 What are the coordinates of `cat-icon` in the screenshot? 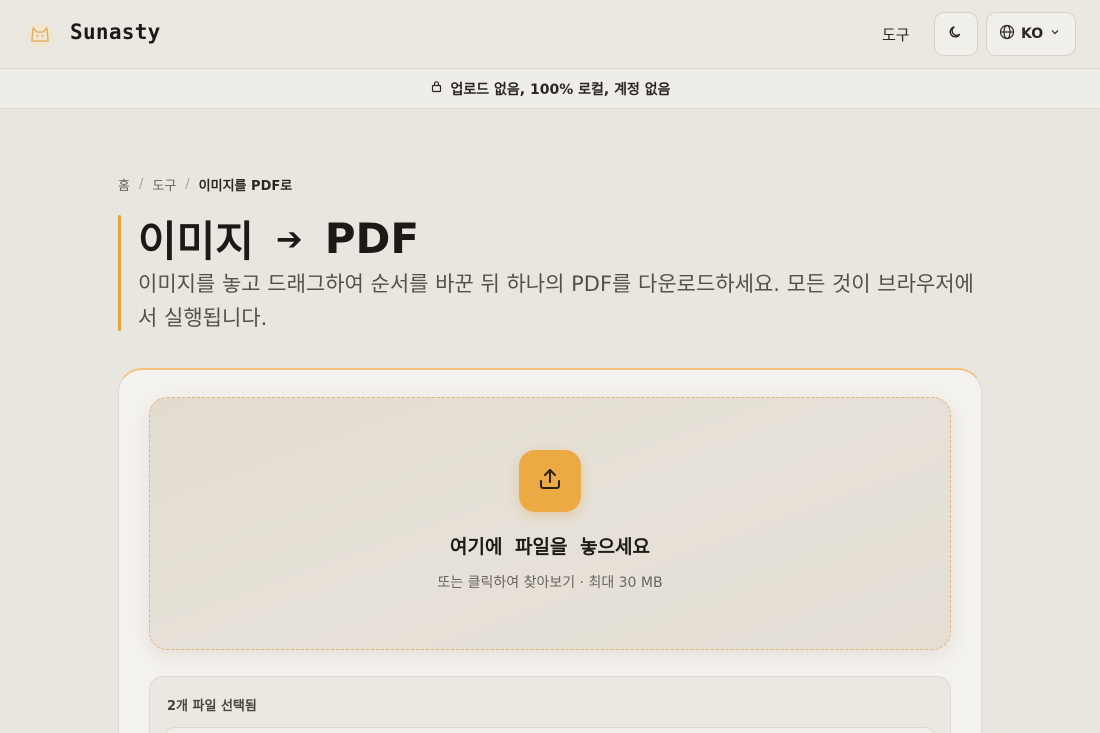 It's located at (40, 34).